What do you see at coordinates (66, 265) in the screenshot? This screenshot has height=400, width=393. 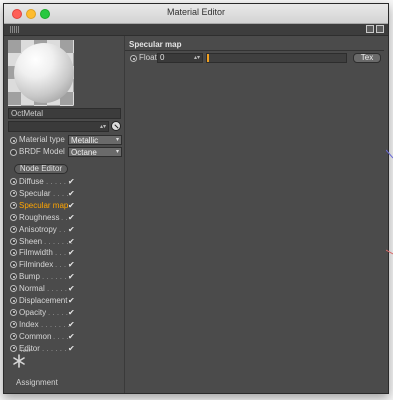 I see `channel-row: Filmindex. . . . ✔` at bounding box center [66, 265].